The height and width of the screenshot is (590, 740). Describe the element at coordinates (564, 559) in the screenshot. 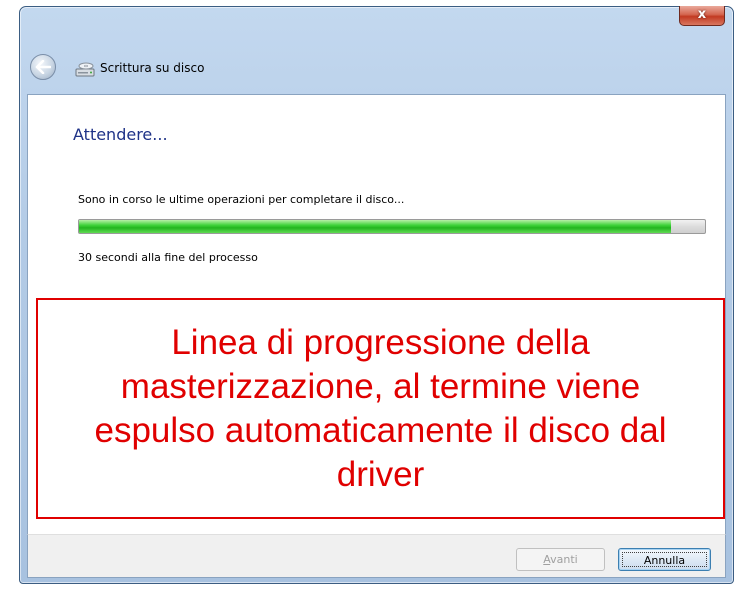

I see `next-label: vanti` at that location.